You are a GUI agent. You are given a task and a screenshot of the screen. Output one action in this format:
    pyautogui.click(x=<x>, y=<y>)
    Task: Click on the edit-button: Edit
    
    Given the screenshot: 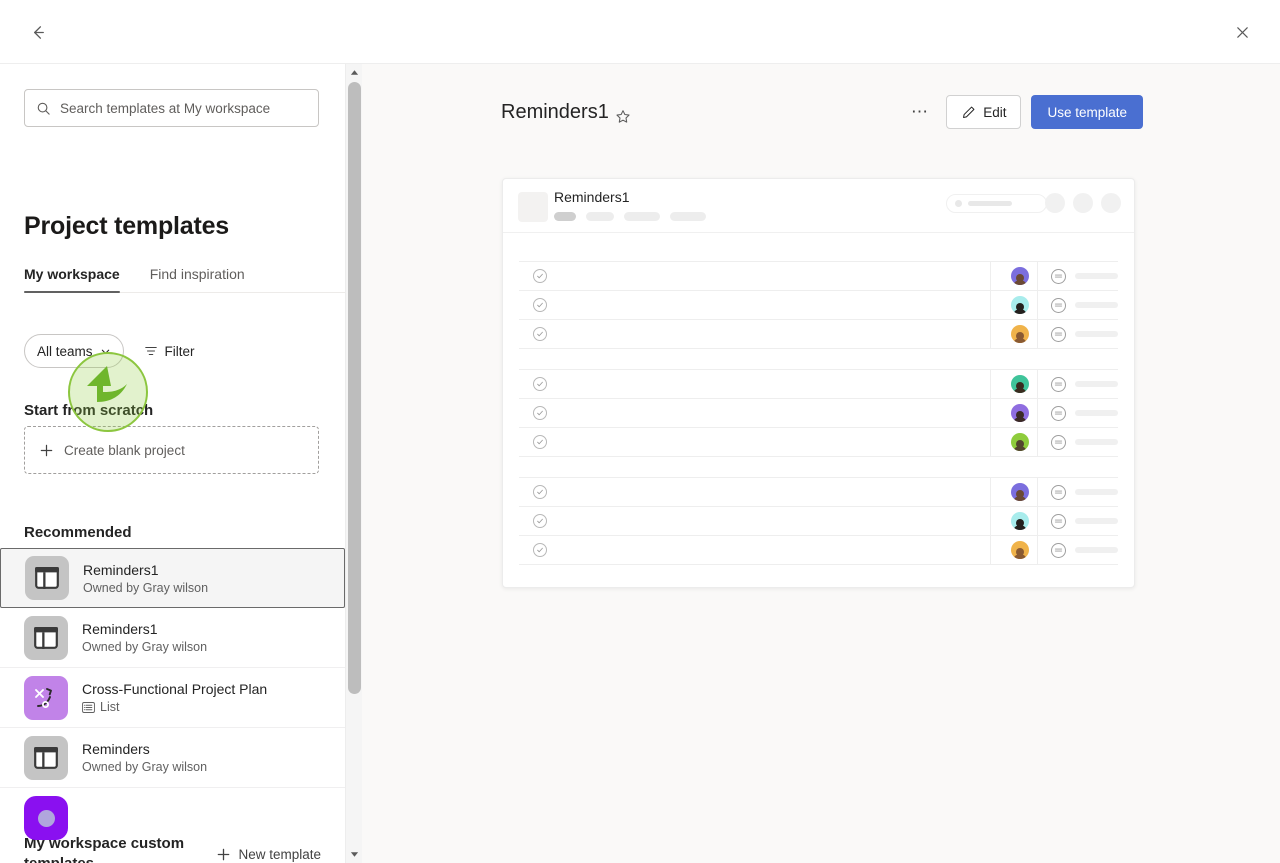 What is the action you would take?
    pyautogui.click(x=984, y=112)
    